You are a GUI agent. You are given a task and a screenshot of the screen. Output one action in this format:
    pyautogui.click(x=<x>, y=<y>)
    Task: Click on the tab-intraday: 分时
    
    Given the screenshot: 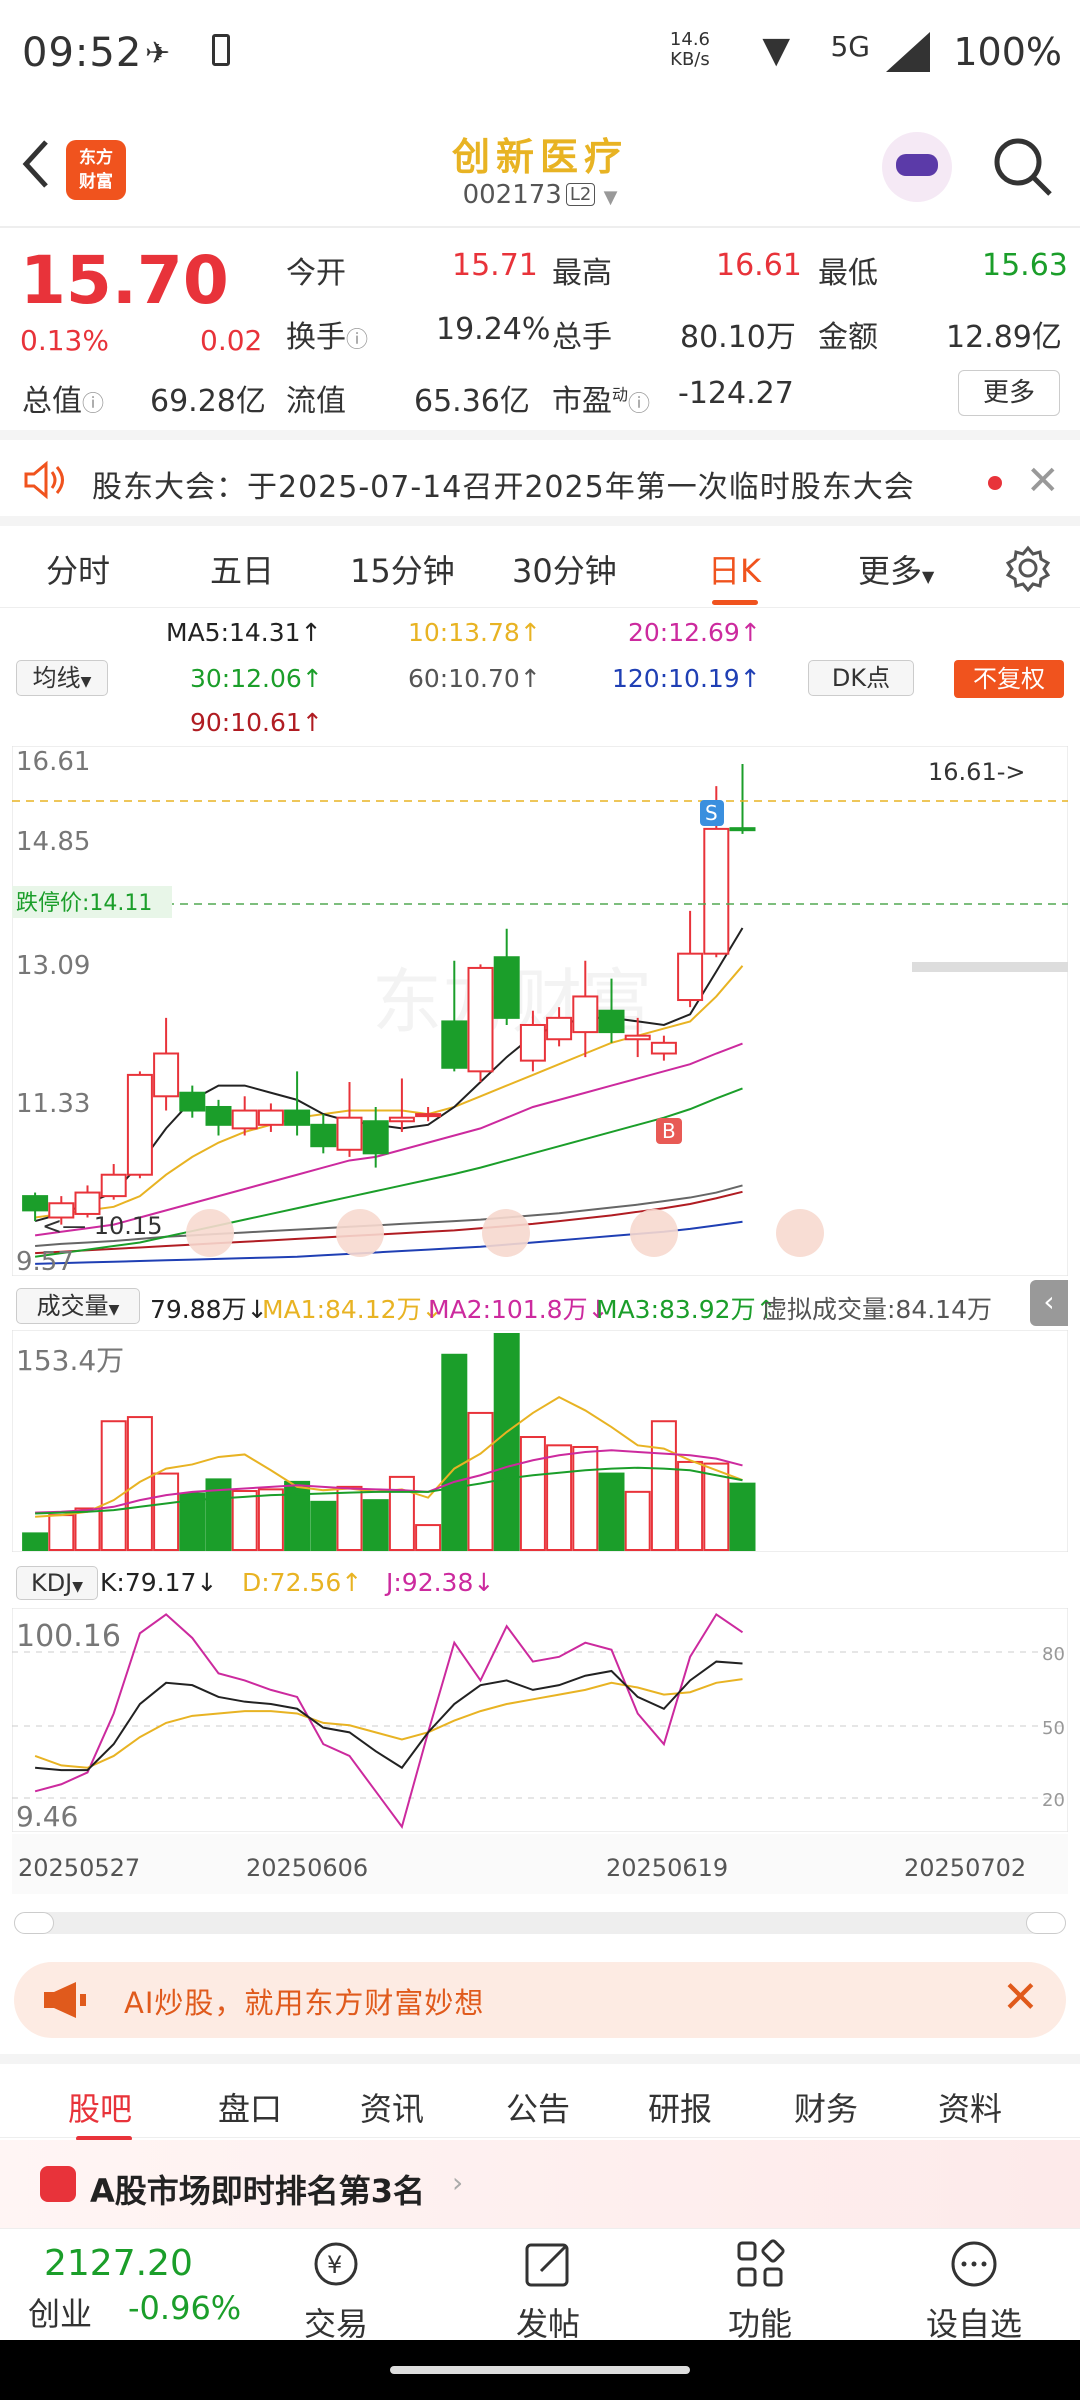 What is the action you would take?
    pyautogui.click(x=78, y=569)
    